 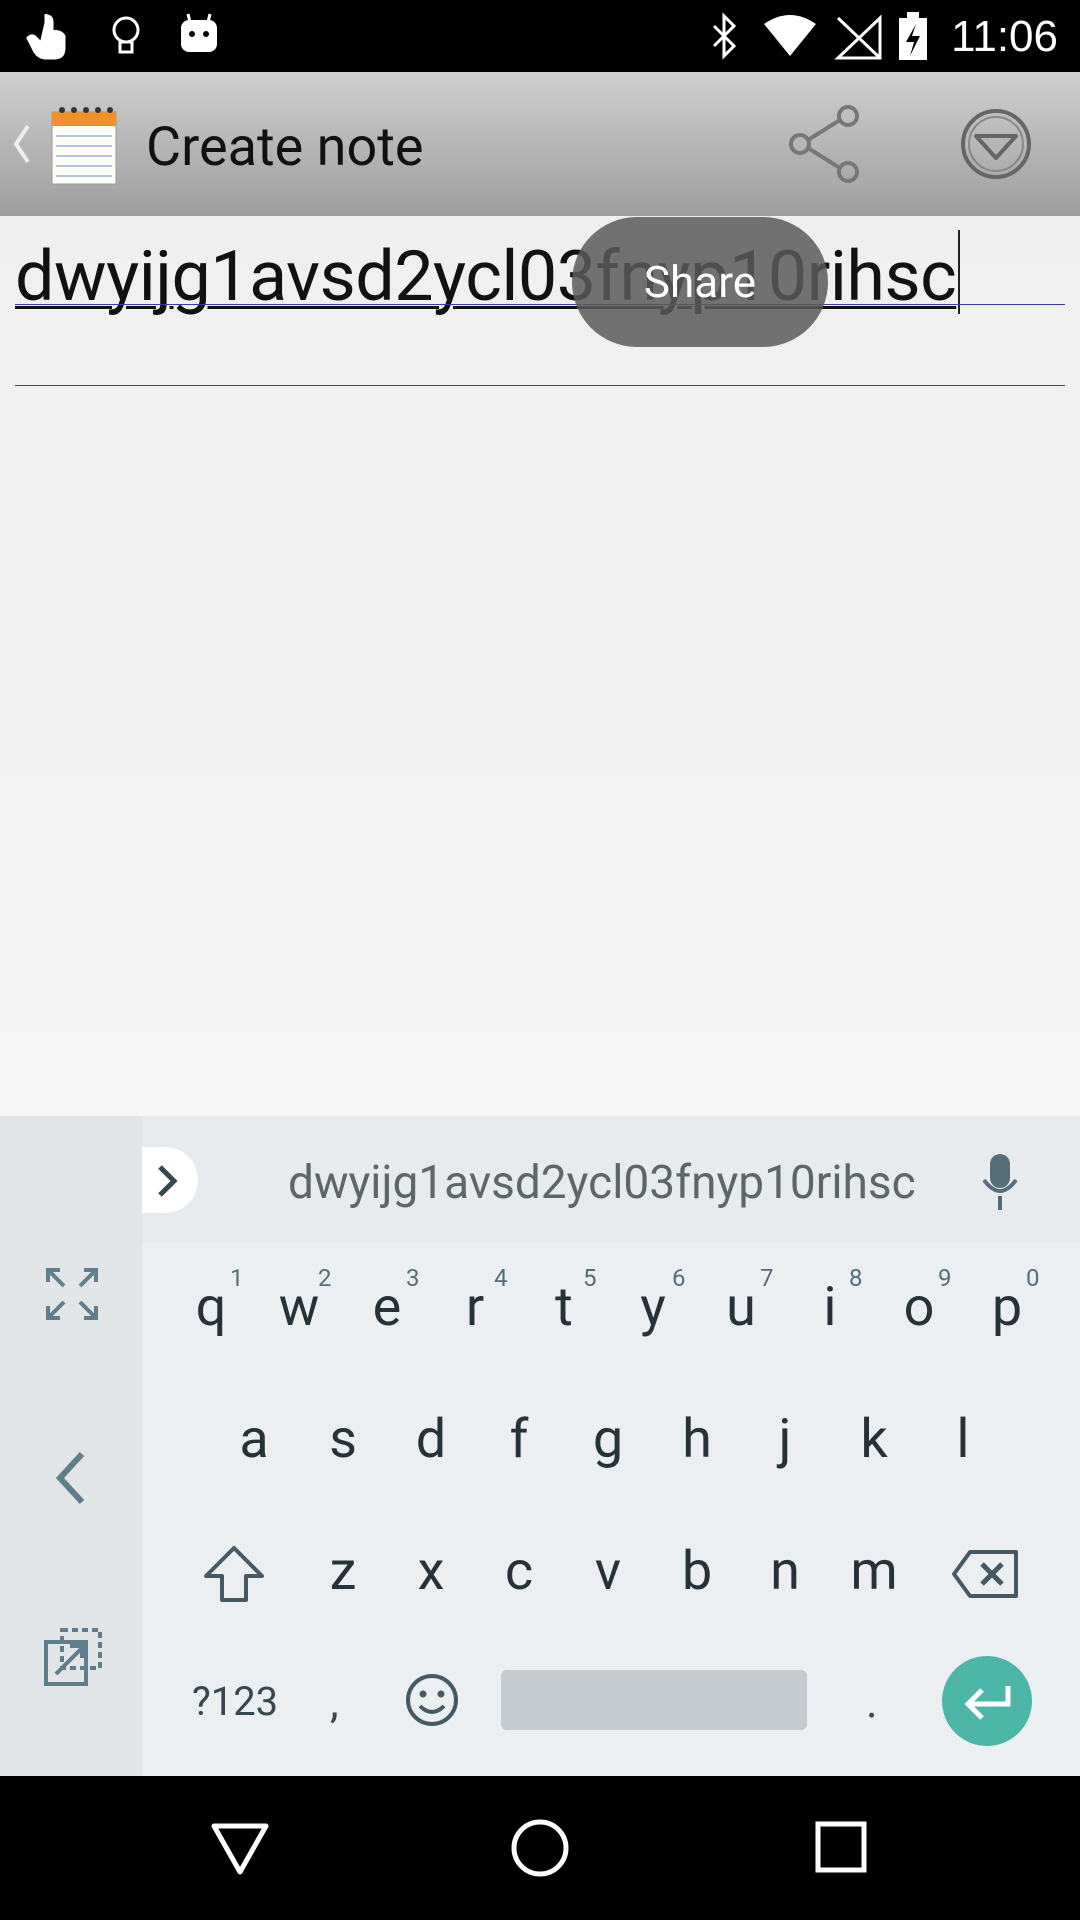 What do you see at coordinates (237, 1278) in the screenshot?
I see `key-hint: 1` at bounding box center [237, 1278].